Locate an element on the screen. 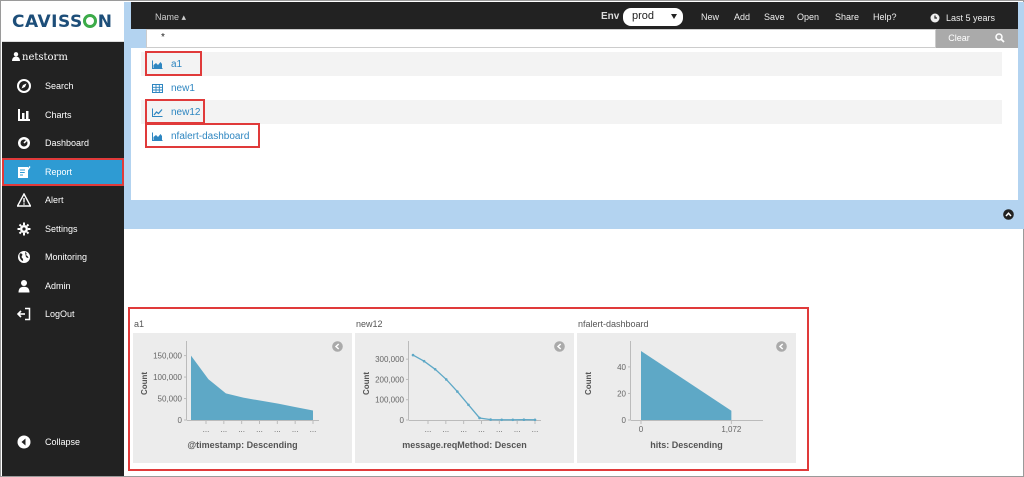 The width and height of the screenshot is (1024, 477). env-value: prod is located at coordinates (643, 16).